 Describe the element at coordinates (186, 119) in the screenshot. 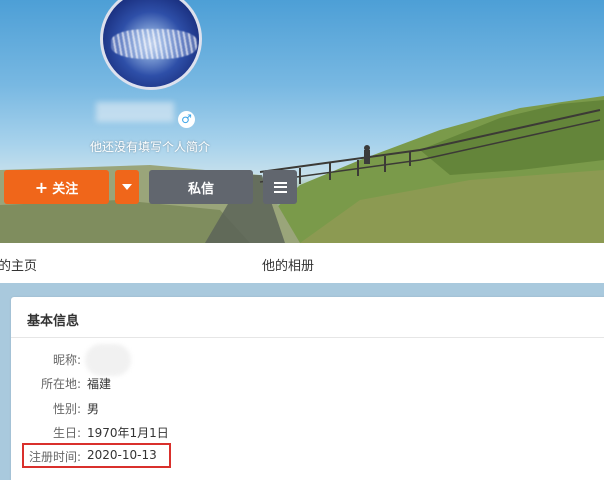

I see `male-icon: ♂` at that location.